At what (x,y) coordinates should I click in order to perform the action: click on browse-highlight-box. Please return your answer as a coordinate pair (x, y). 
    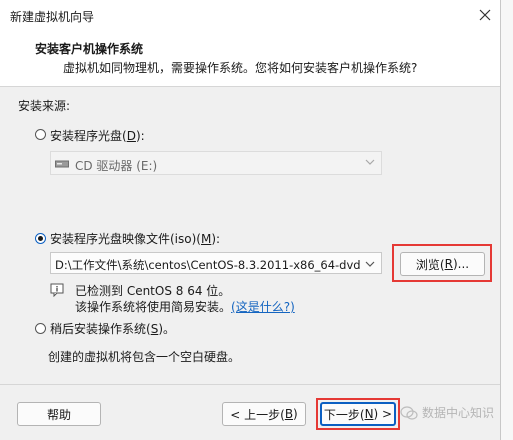
    Looking at the image, I should click on (442, 263).